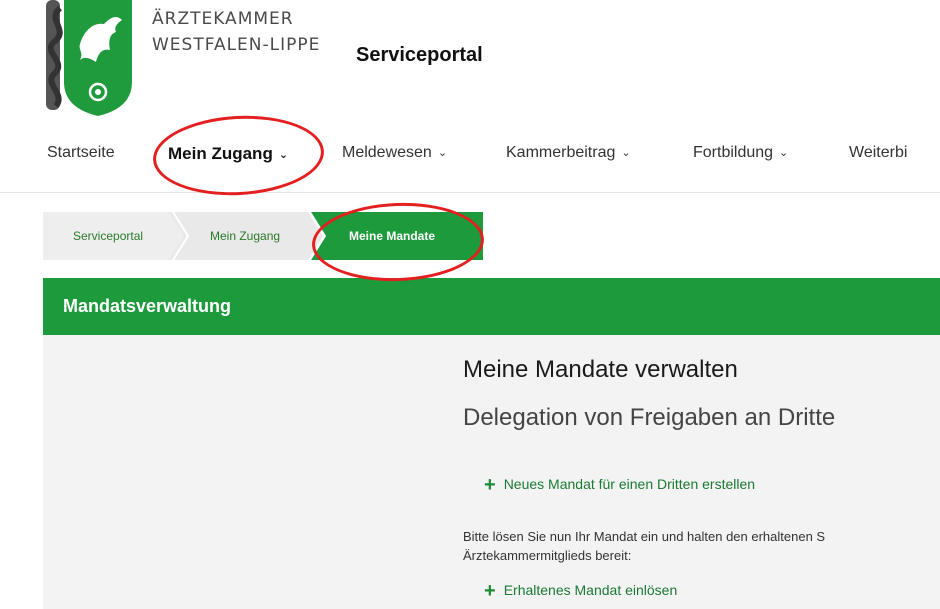  I want to click on nav-item-meldewesen: Meldewesen ⌄, so click(394, 153).